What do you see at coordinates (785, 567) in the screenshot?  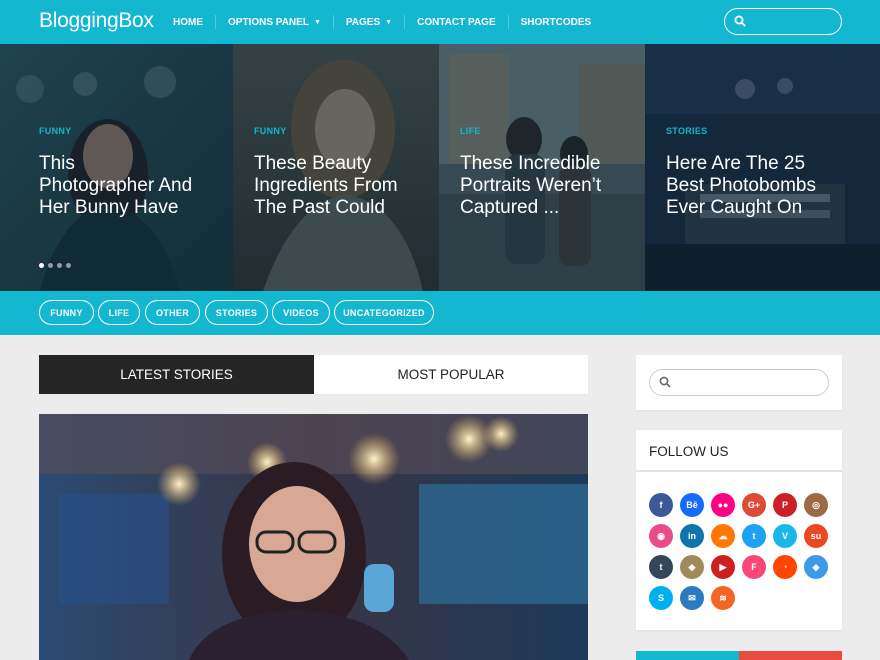 I see `reddit-icon: ◔` at bounding box center [785, 567].